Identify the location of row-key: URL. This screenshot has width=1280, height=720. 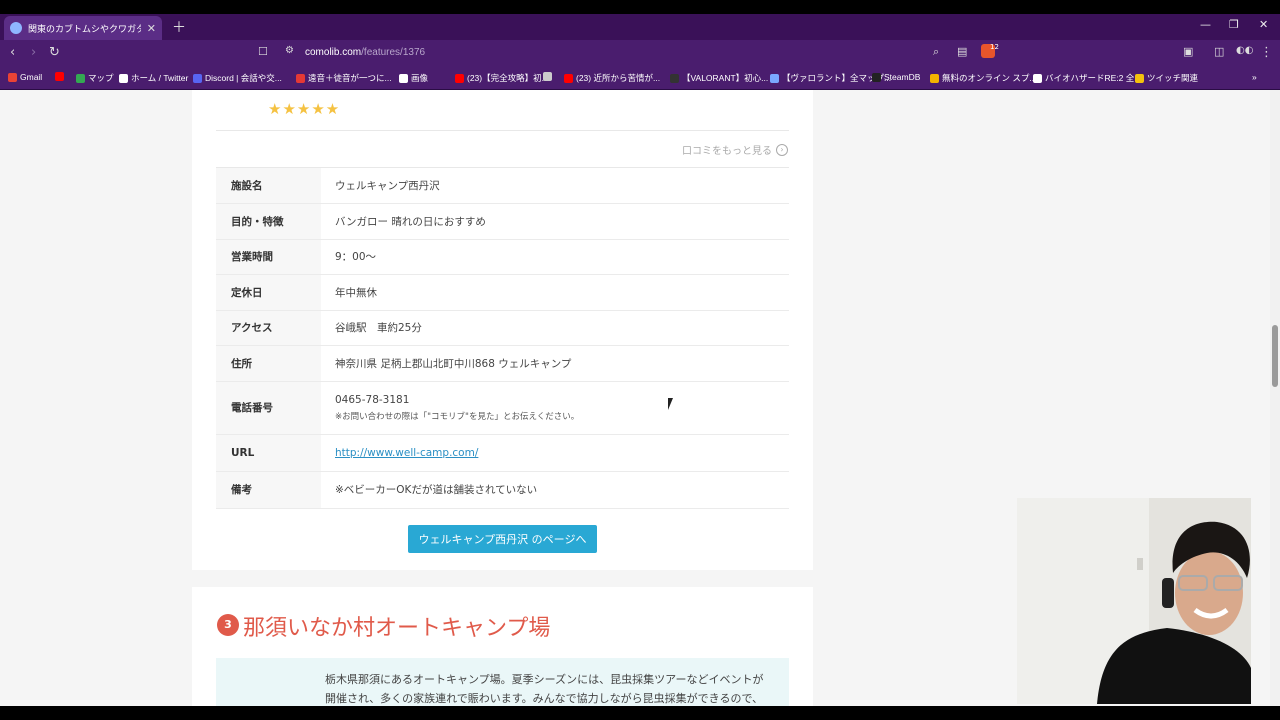
(268, 453).